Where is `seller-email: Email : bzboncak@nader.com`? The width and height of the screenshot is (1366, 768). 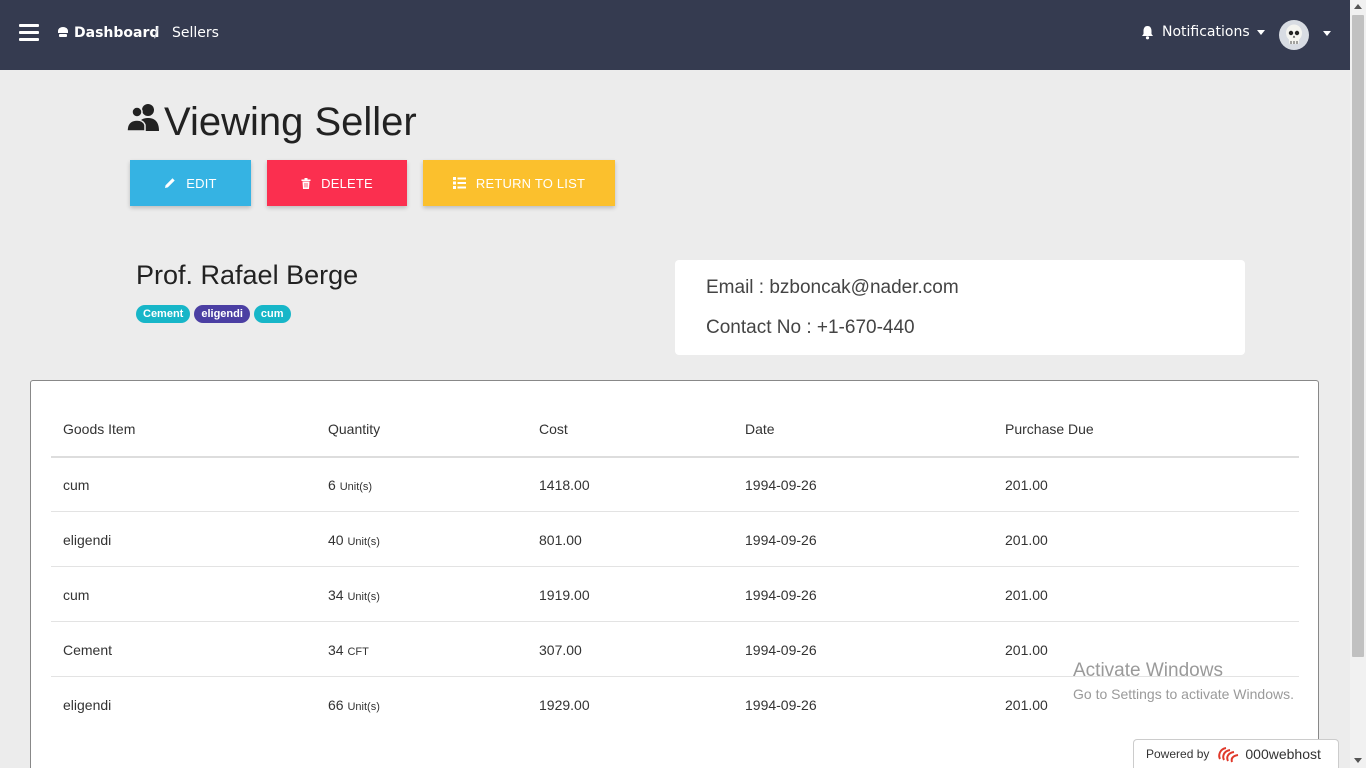
seller-email: Email : bzboncak@nader.com is located at coordinates (832, 287).